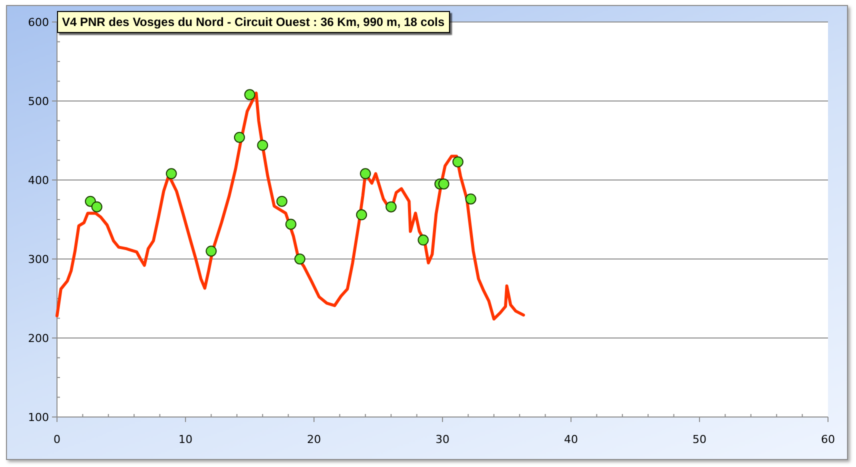 The image size is (856, 467). What do you see at coordinates (38, 180) in the screenshot?
I see `axis-label: 400` at bounding box center [38, 180].